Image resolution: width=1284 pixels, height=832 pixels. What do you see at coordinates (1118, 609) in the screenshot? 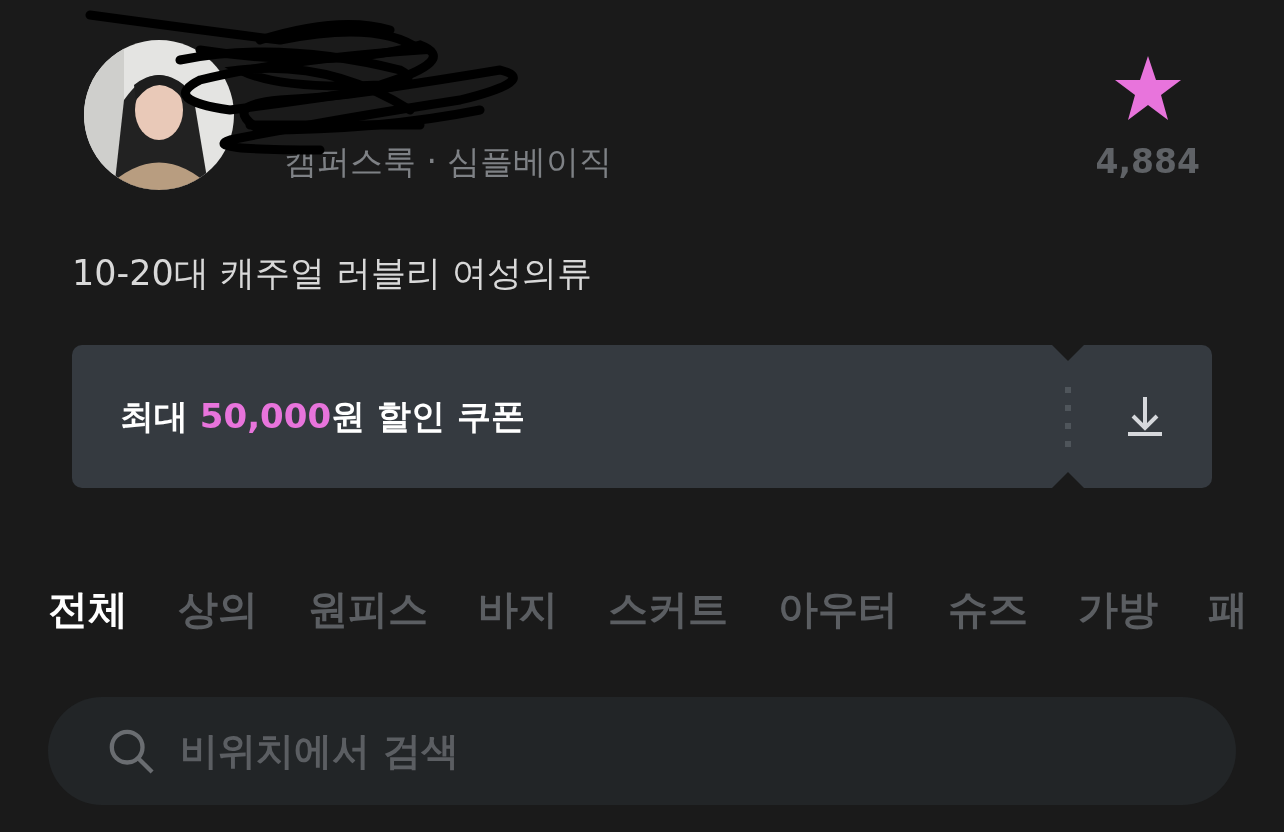
I see `category-tab: 가방` at bounding box center [1118, 609].